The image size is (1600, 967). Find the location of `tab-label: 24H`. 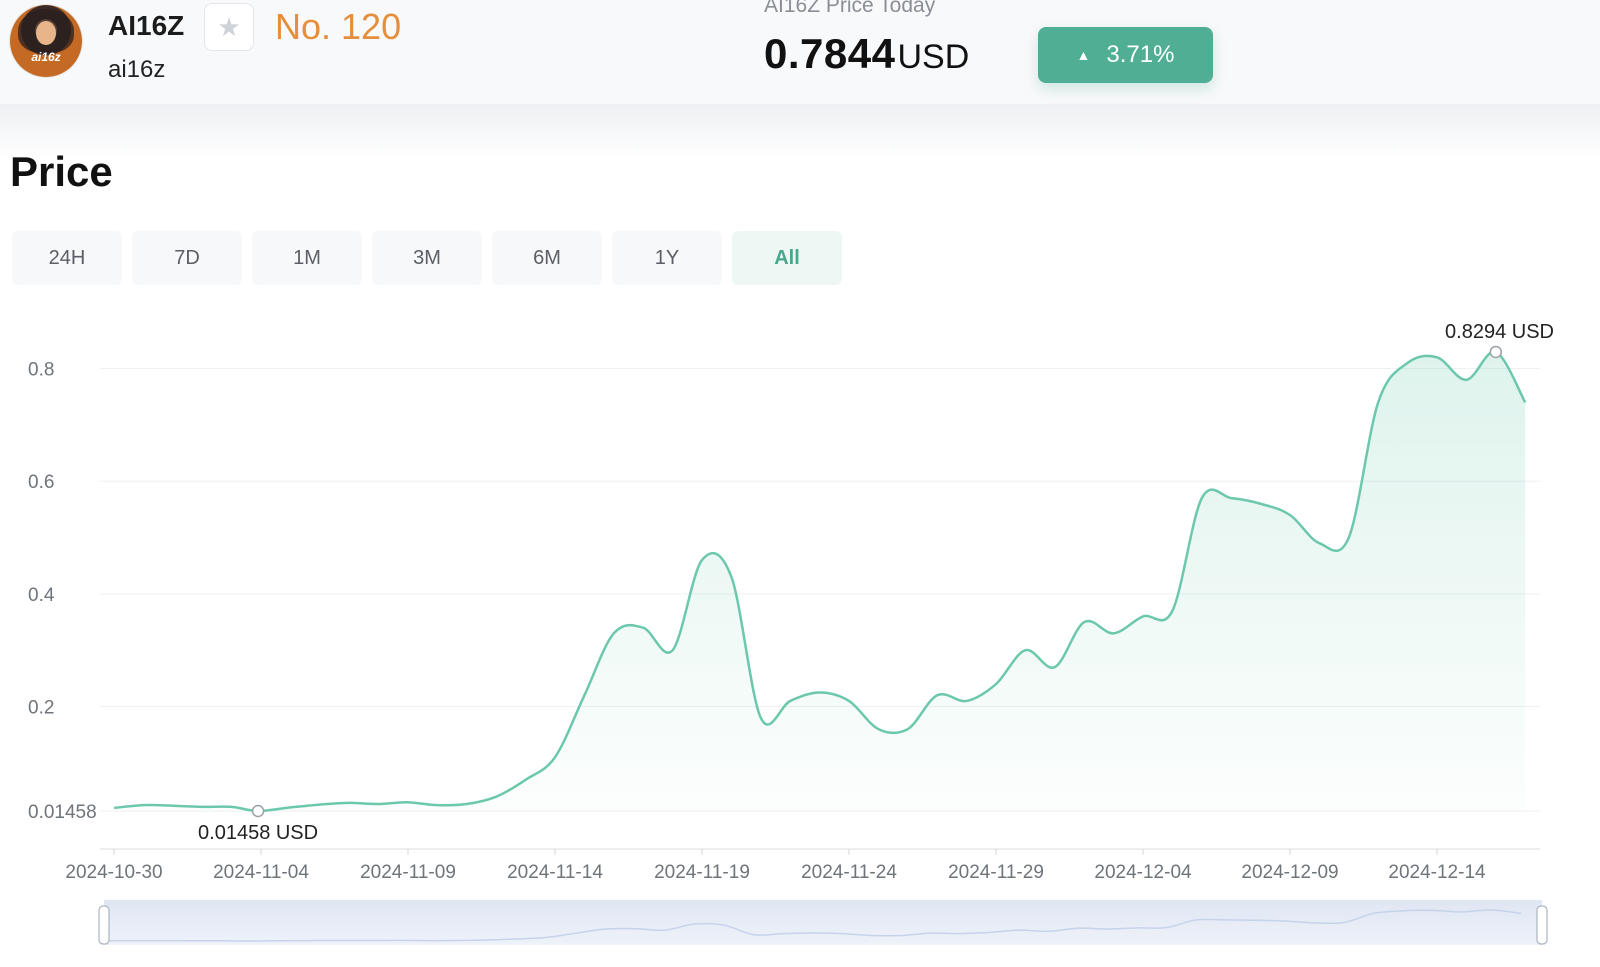

tab-label: 24H is located at coordinates (67, 257).